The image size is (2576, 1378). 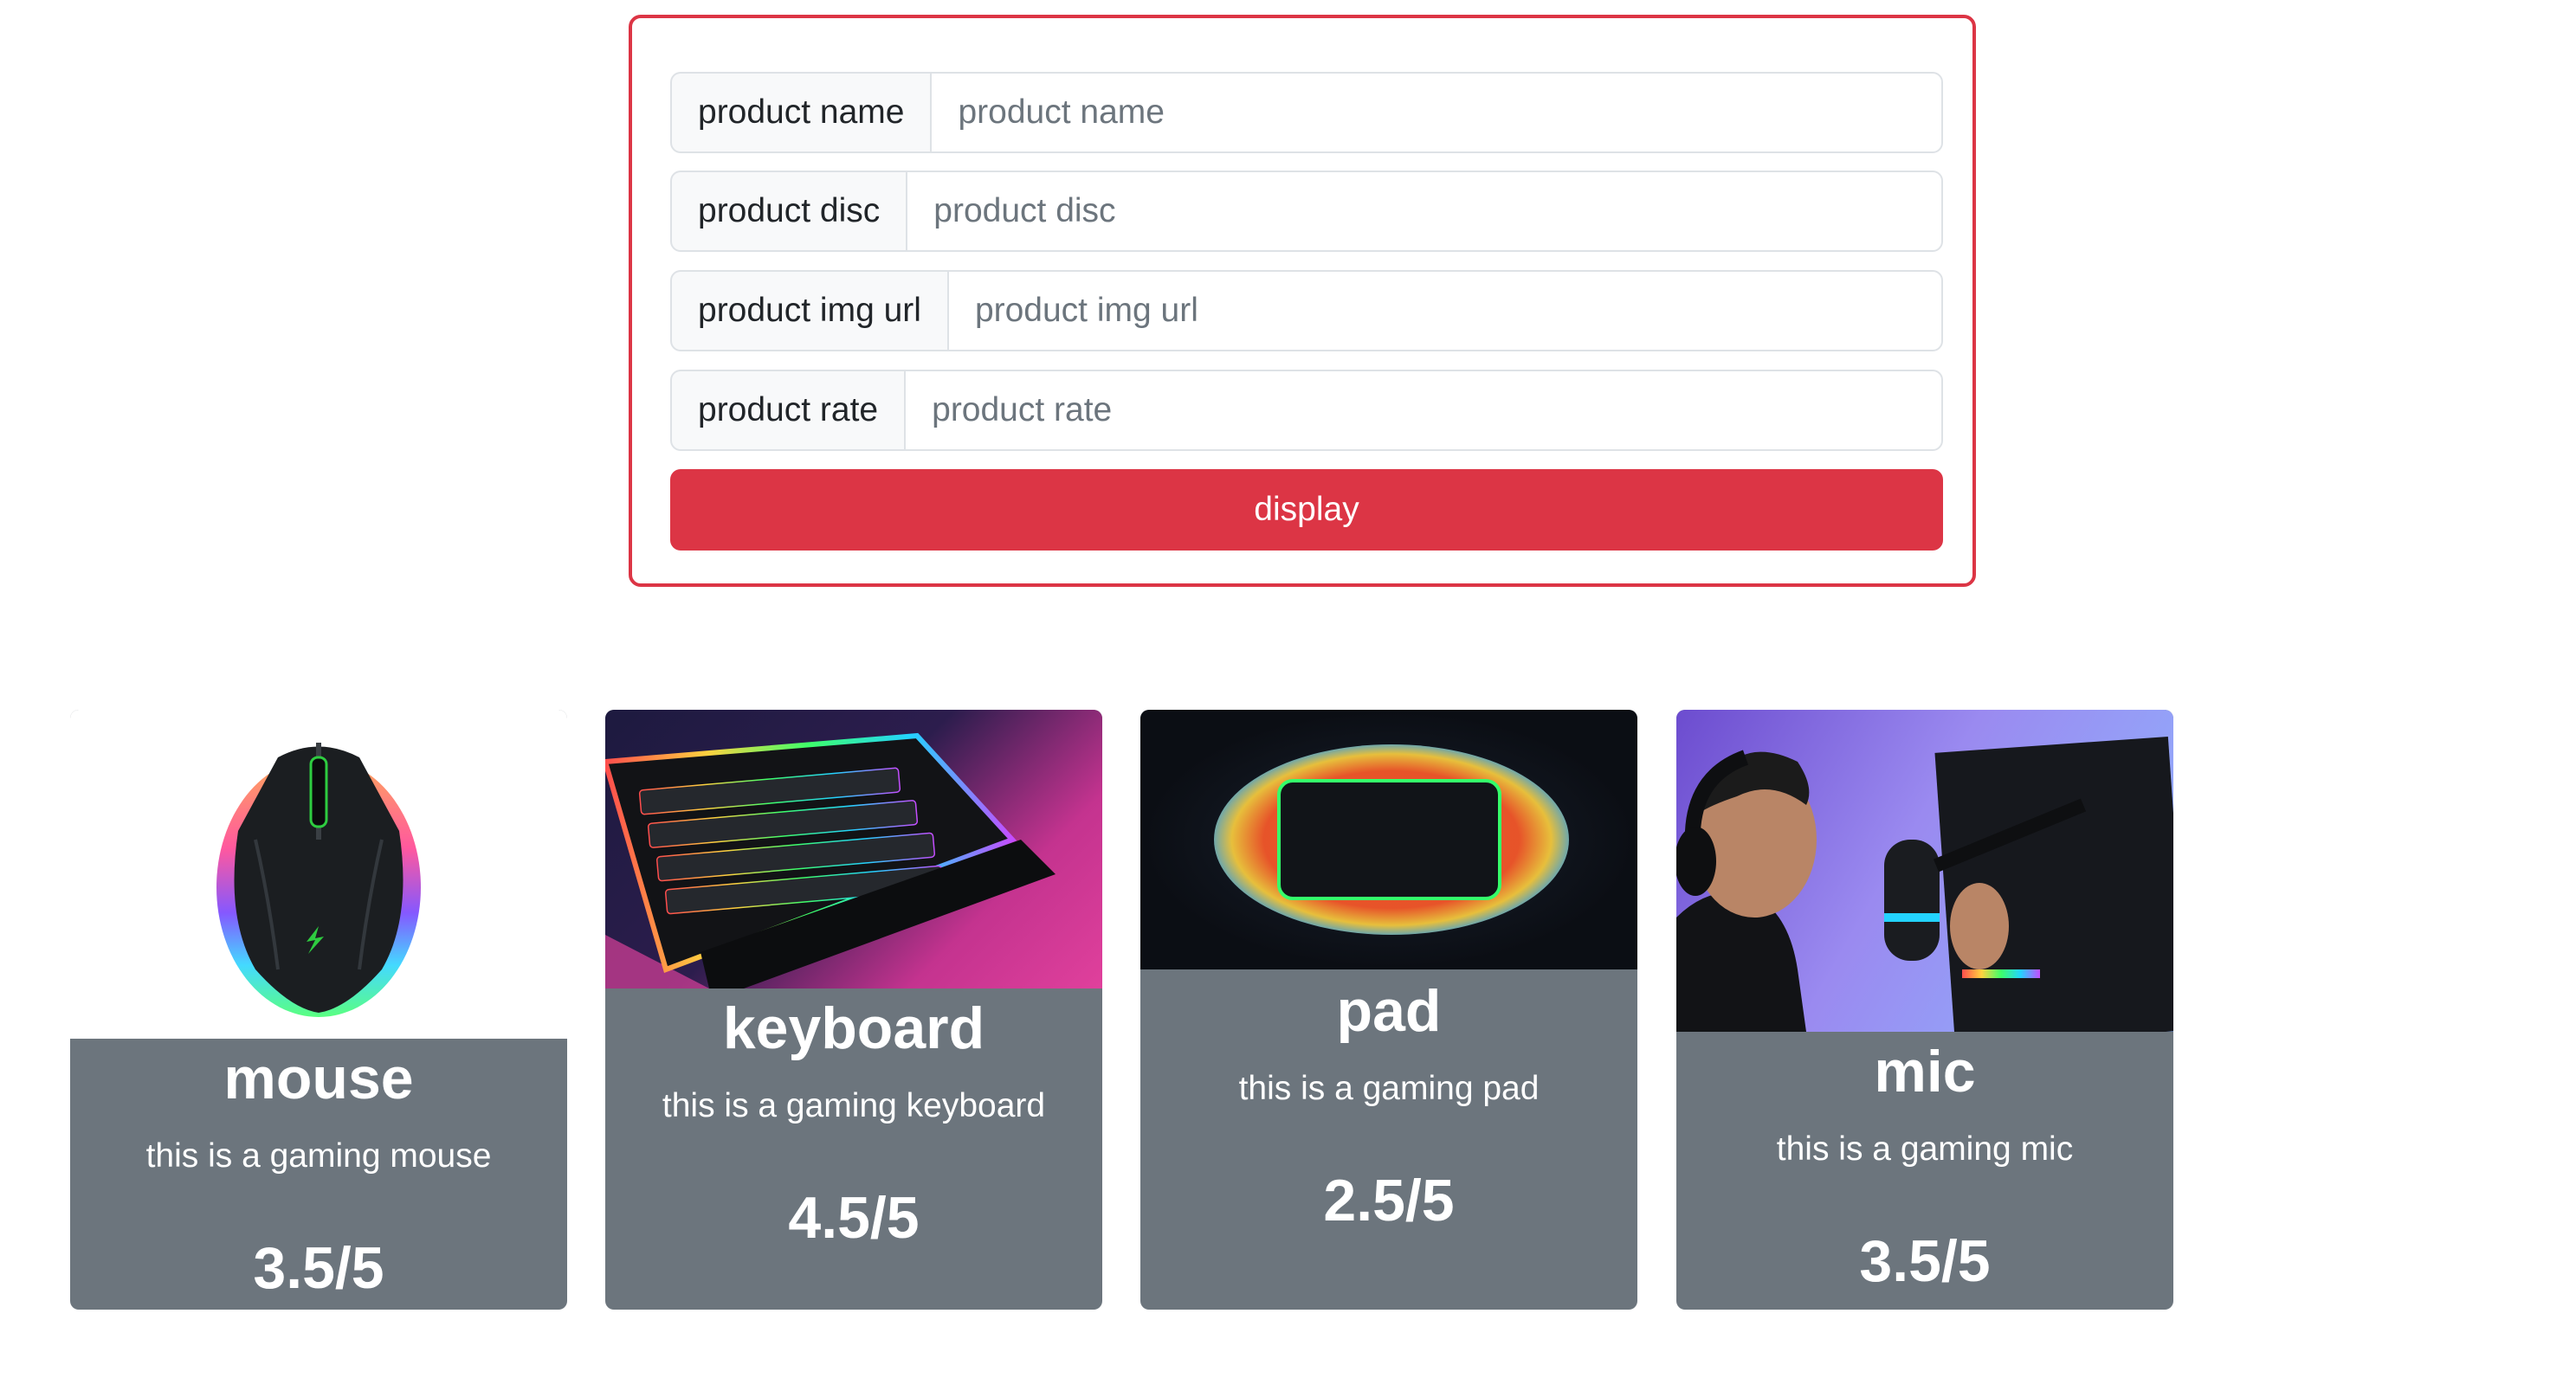 What do you see at coordinates (318, 1156) in the screenshot?
I see `card-description: this is a gaming mouse` at bounding box center [318, 1156].